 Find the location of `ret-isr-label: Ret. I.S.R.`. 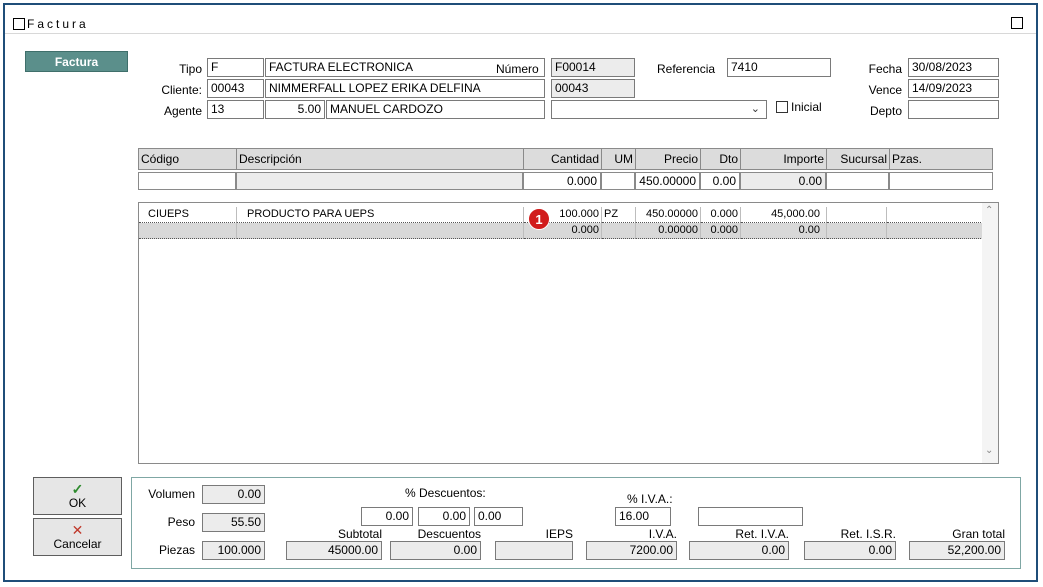

ret-isr-label: Ret. I.S.R. is located at coordinates (850, 534).